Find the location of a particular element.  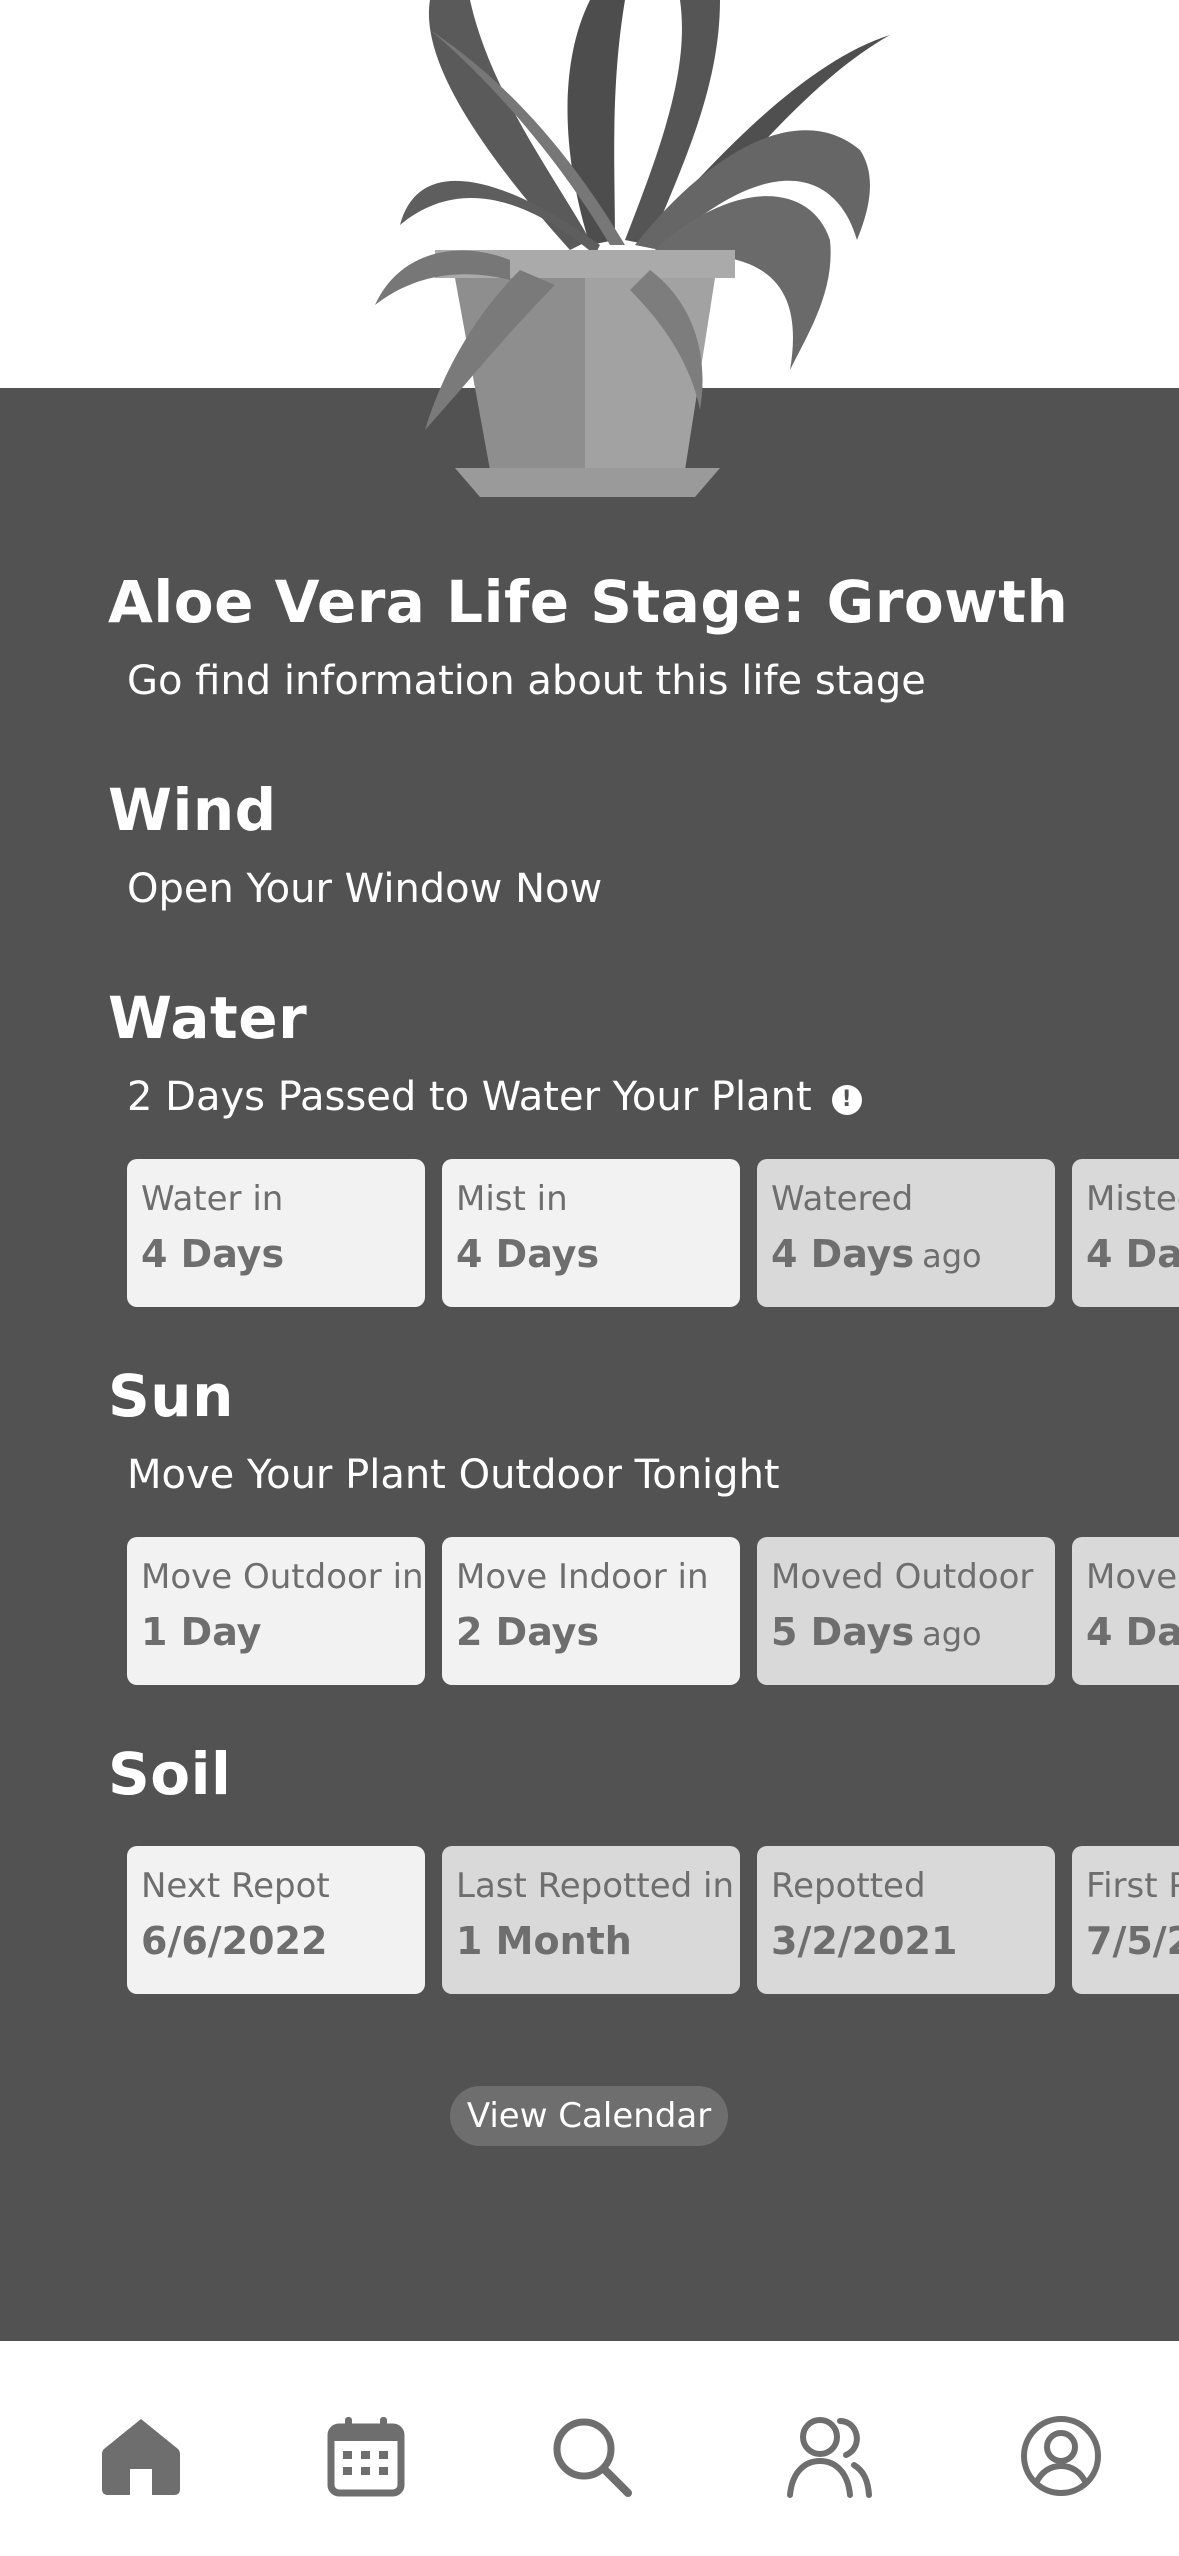

moved-card: Moved 4 Days is located at coordinates (1125, 1611).